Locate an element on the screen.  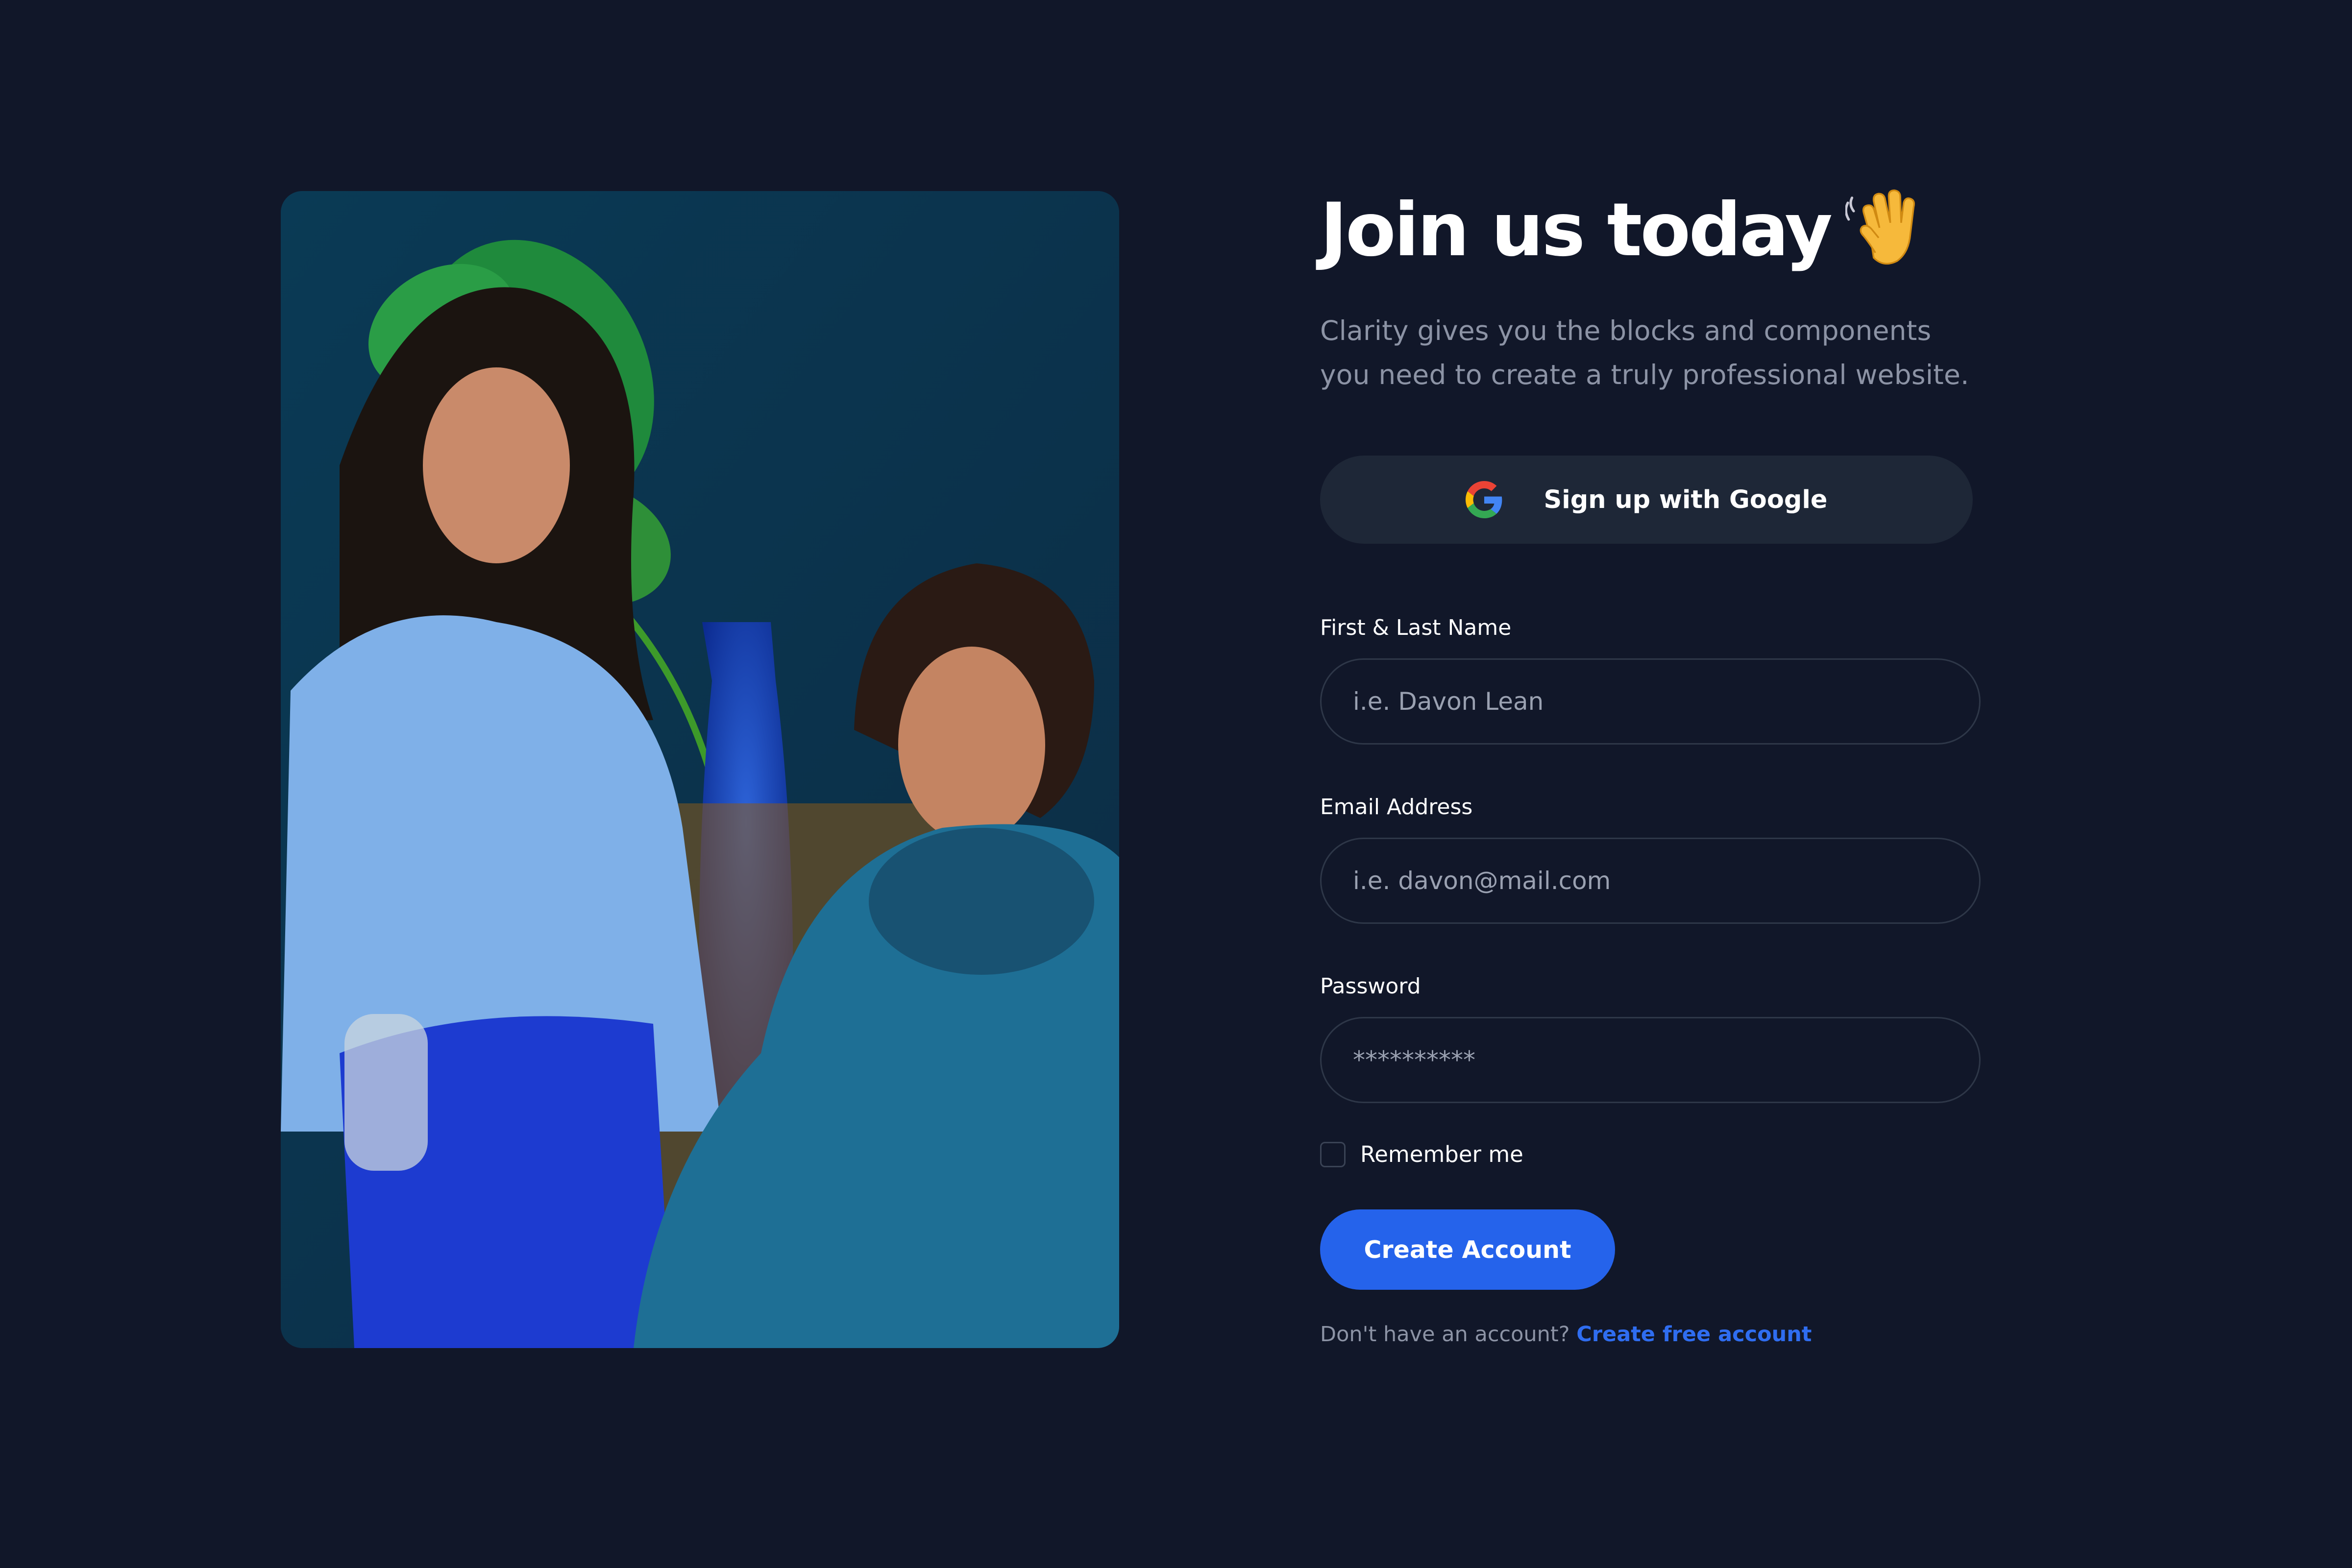
waving-hand-icon is located at coordinates (1880, 227).